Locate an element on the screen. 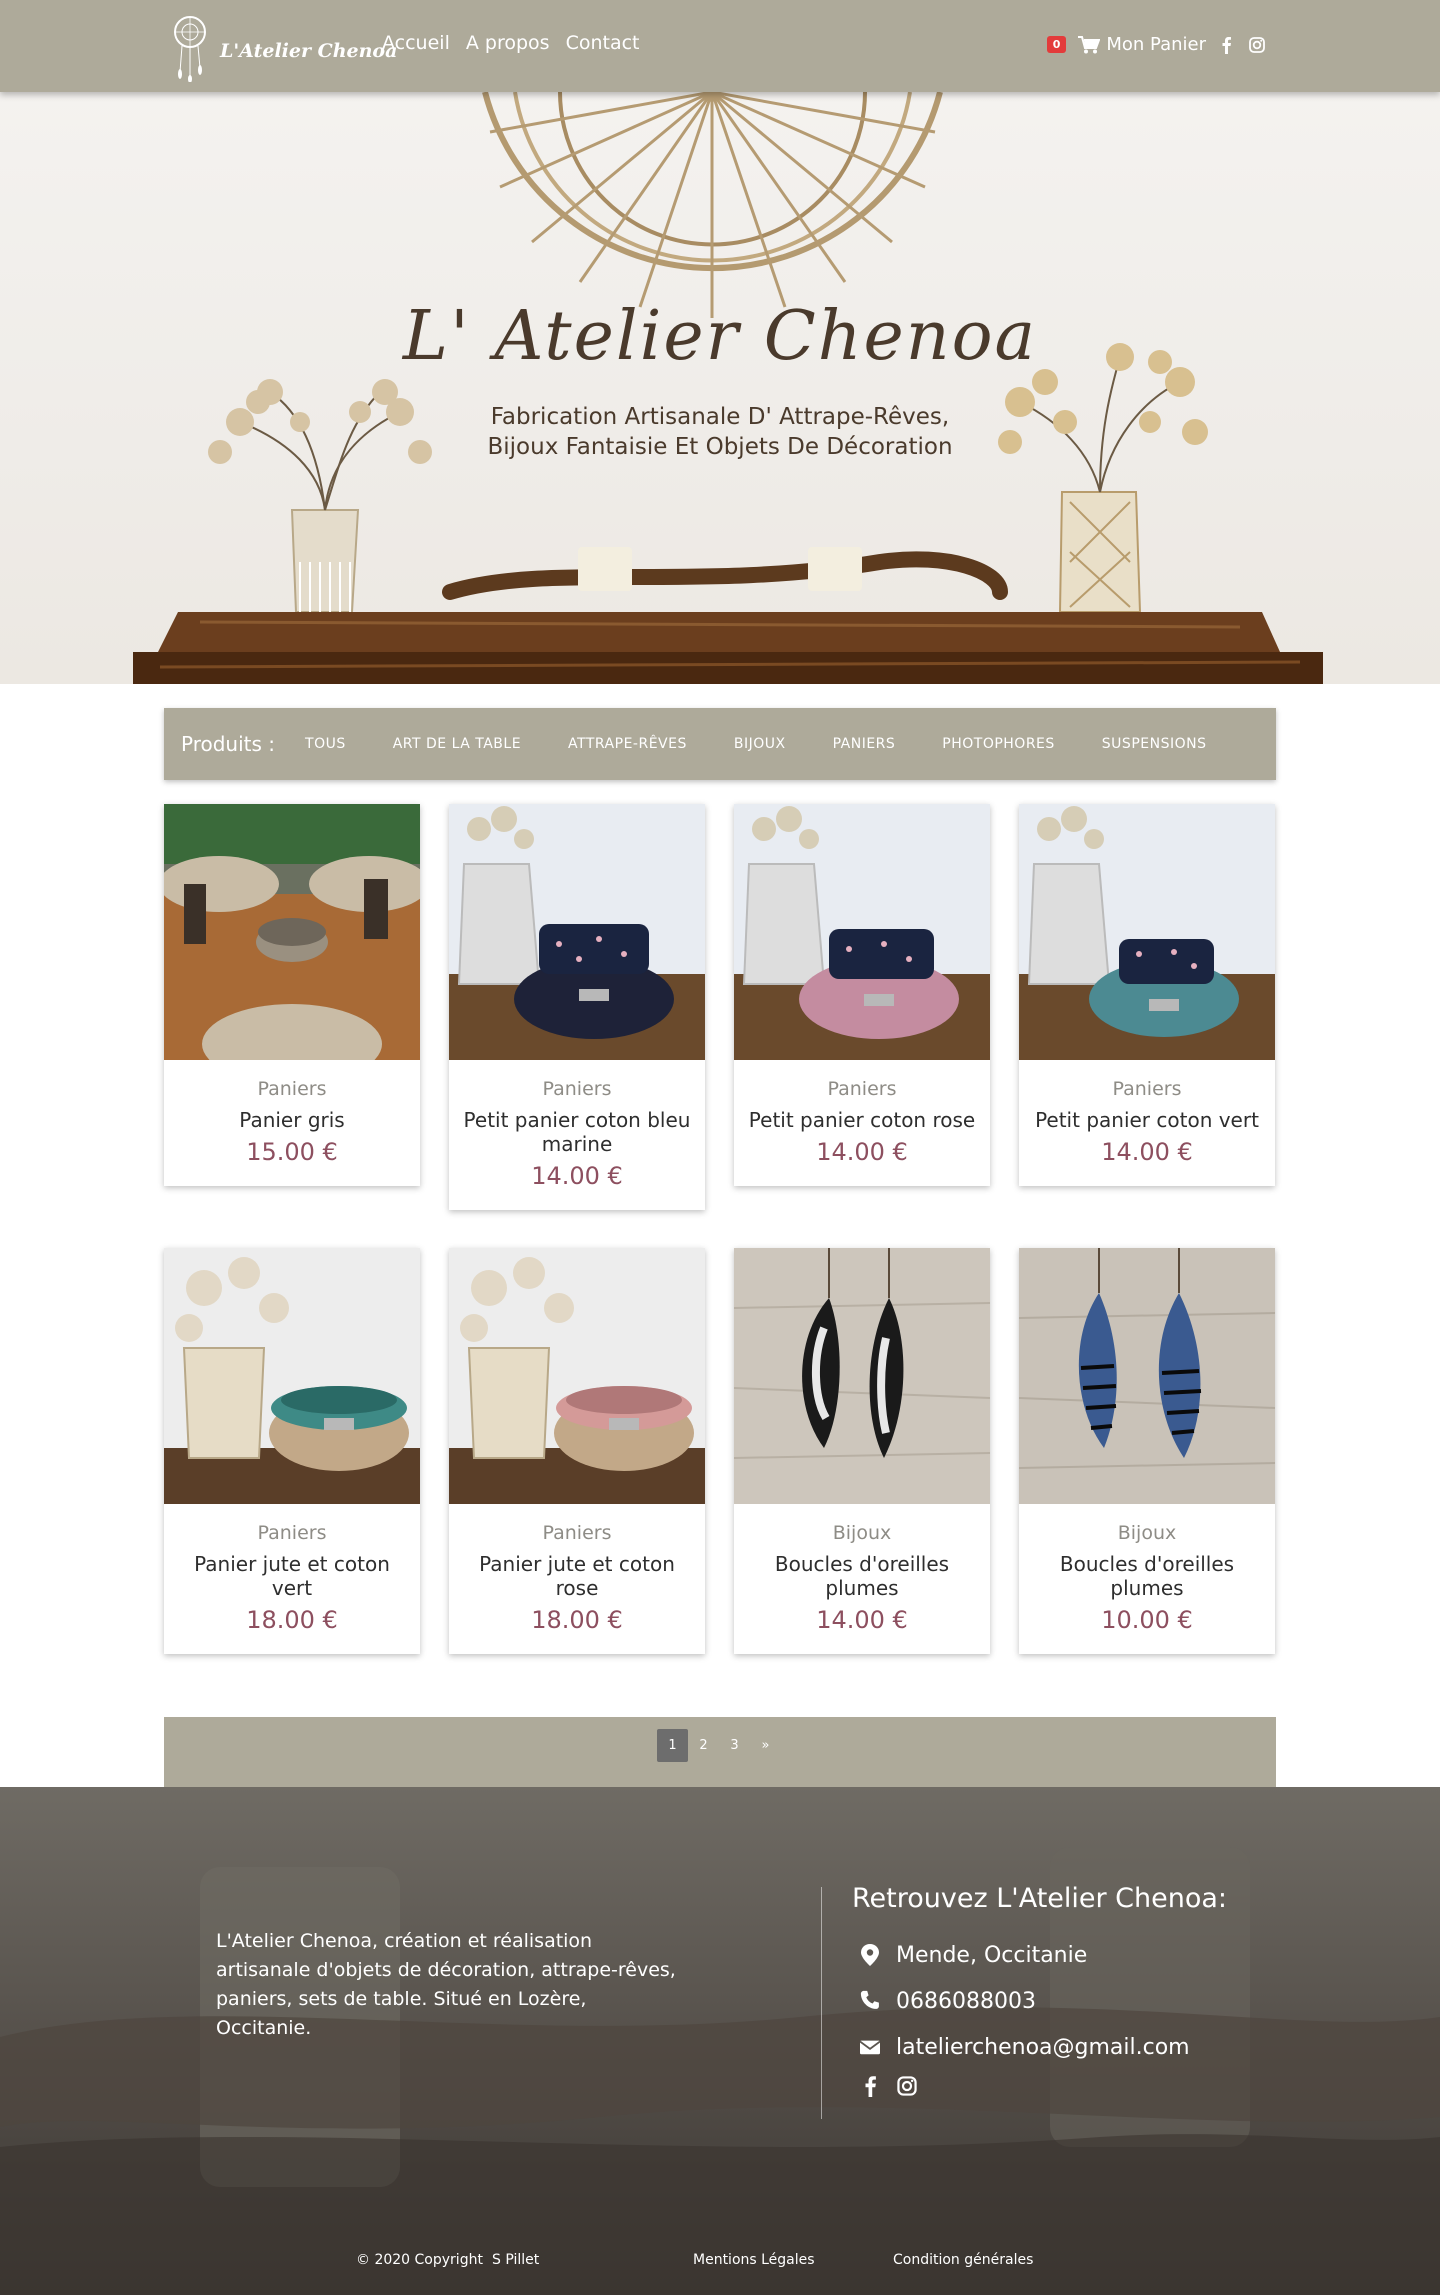 This screenshot has height=2295, width=1440. map-marker-icon is located at coordinates (870, 1955).